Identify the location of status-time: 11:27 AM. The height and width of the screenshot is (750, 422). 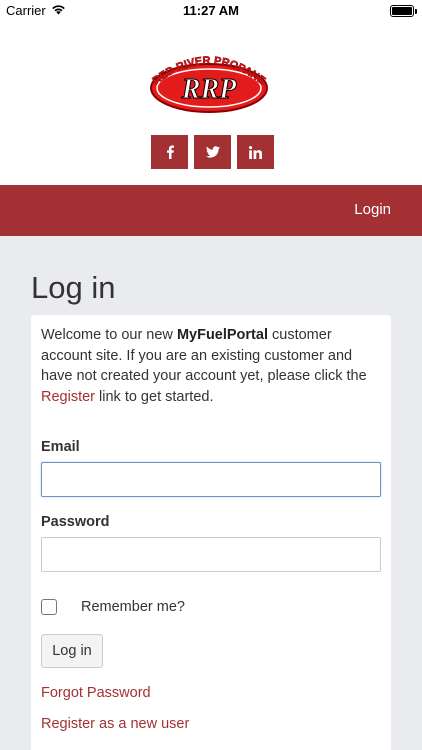
(211, 10).